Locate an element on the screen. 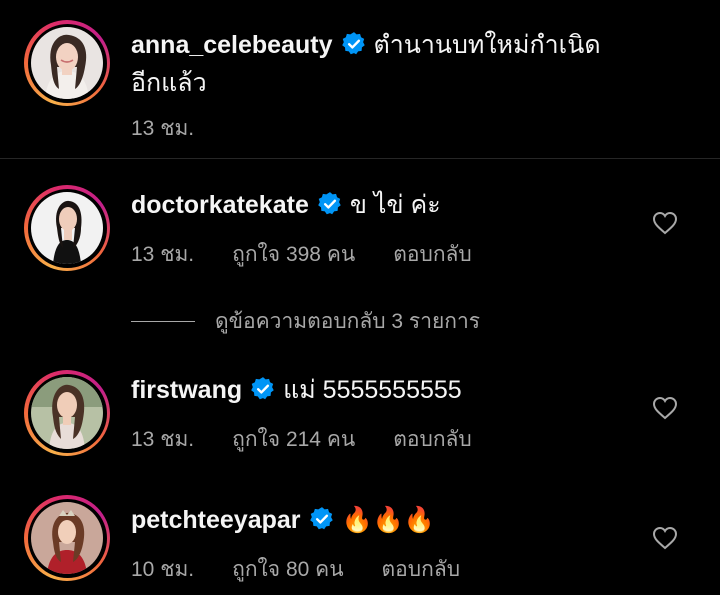 The height and width of the screenshot is (595, 720). replies-line is located at coordinates (163, 321).